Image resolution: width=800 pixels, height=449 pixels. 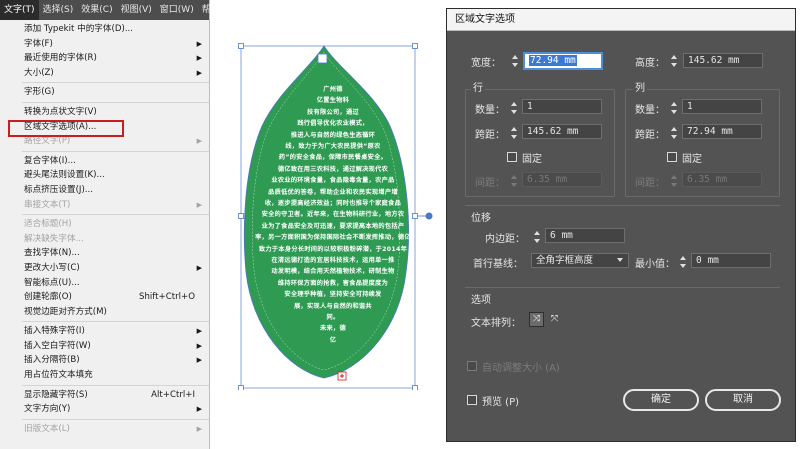 I want to click on menu-item-label: 插入分隔符(B), so click(x=52, y=360).